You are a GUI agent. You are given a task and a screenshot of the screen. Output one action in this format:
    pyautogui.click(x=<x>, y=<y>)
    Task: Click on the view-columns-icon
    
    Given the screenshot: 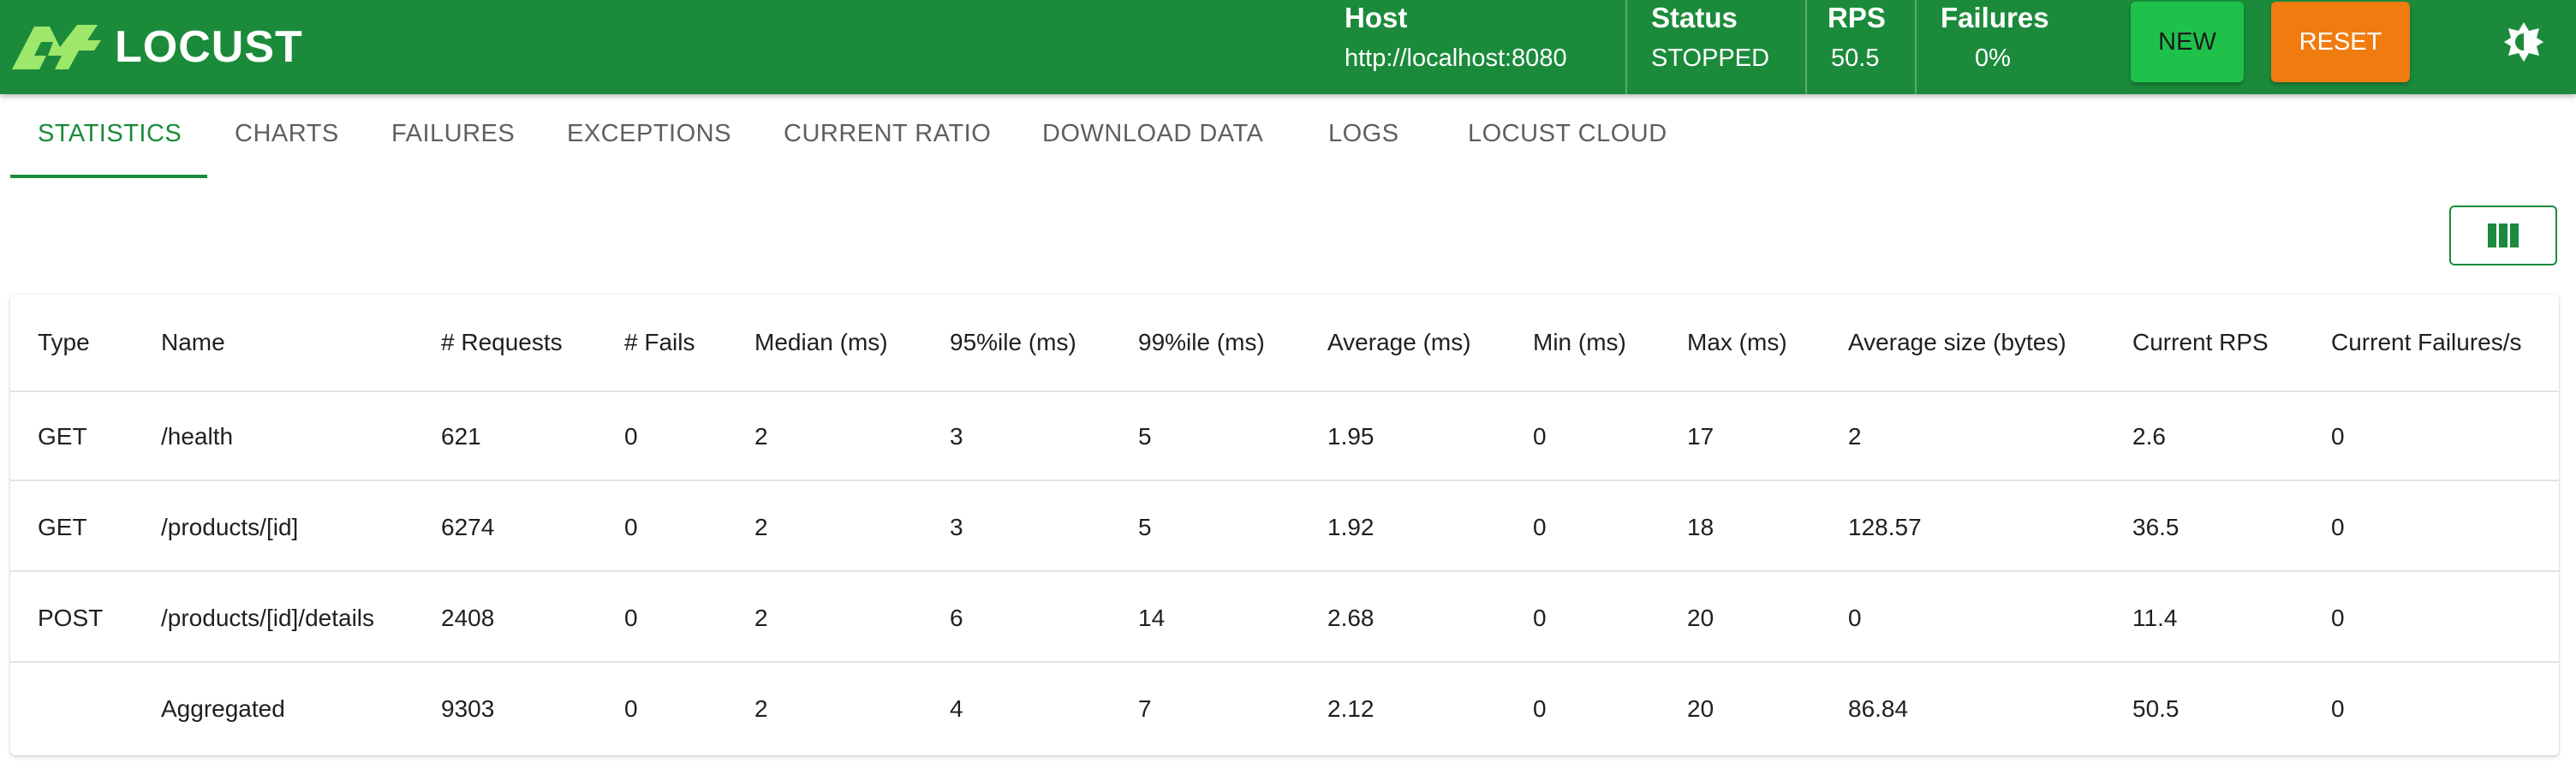 What is the action you would take?
    pyautogui.click(x=2503, y=235)
    